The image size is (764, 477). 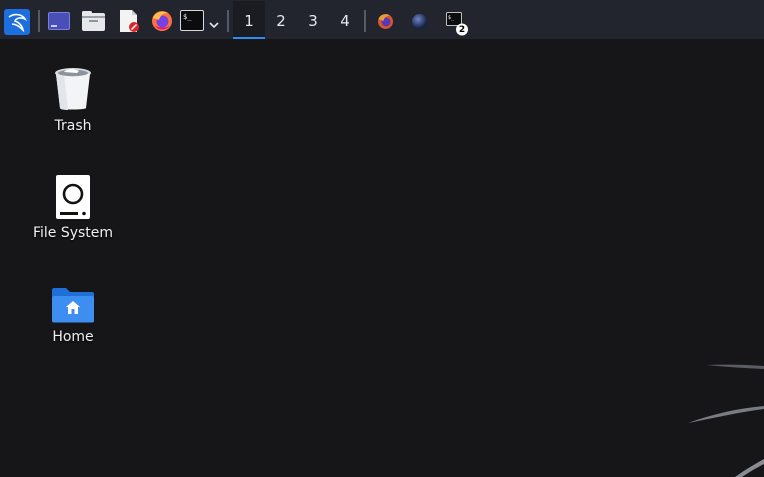 I want to click on desktop-icon-label: Trash, so click(x=73, y=126).